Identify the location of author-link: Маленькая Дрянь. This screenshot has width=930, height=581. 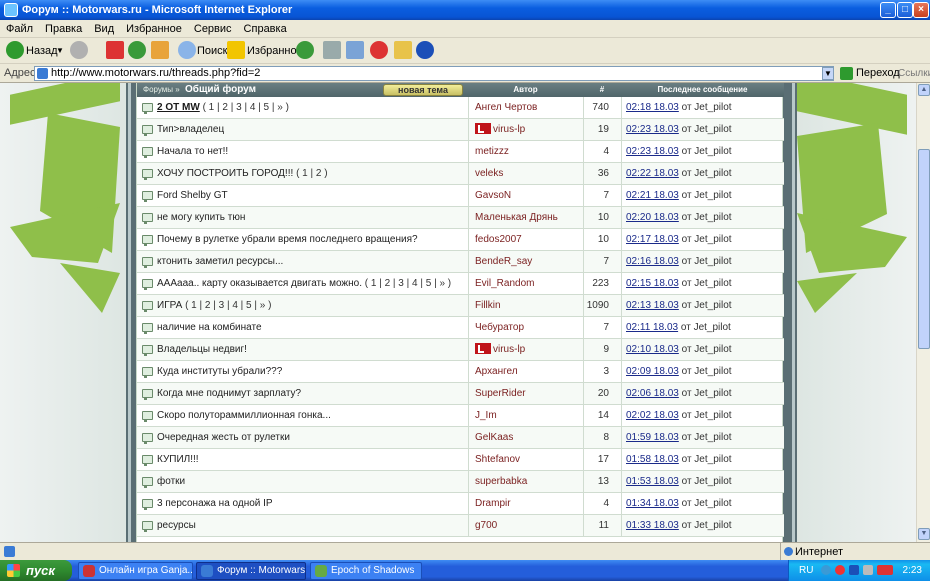
(516, 217).